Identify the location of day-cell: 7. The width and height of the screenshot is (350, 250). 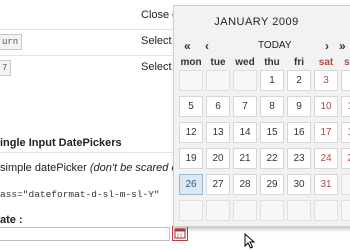
(245, 106).